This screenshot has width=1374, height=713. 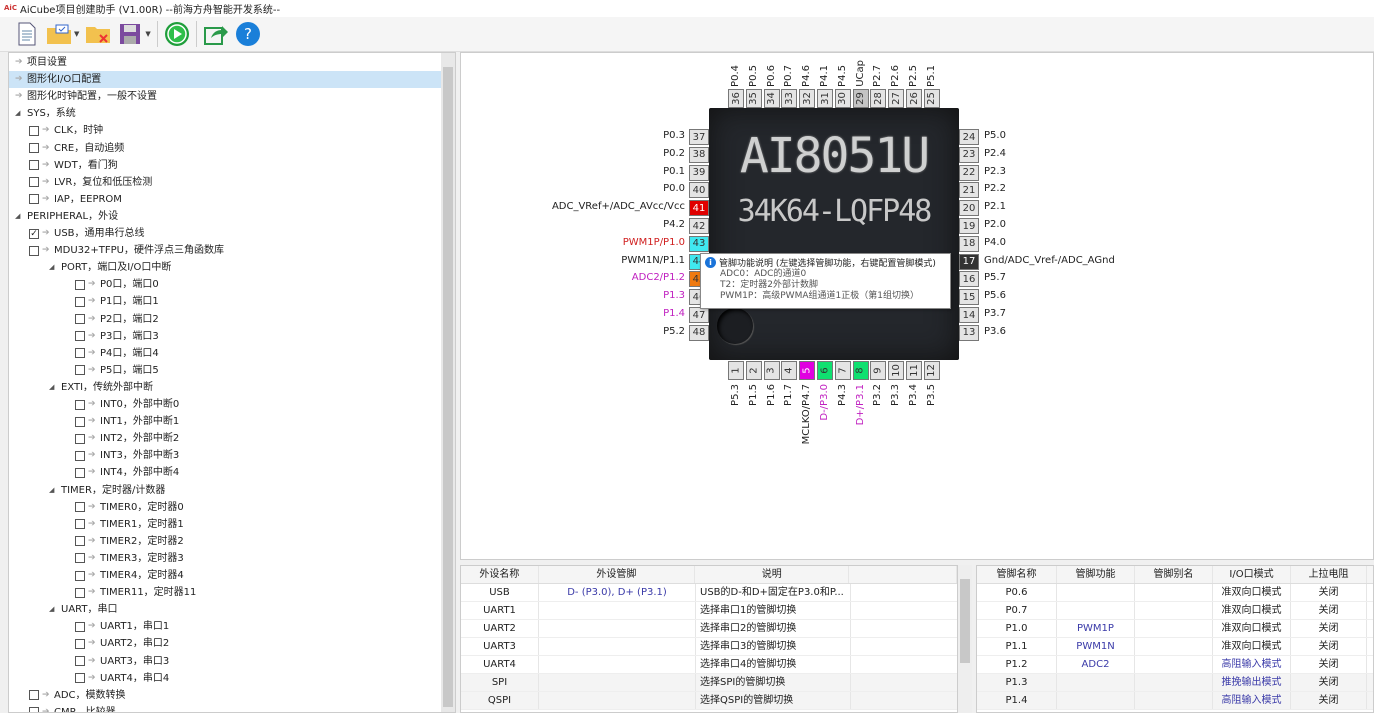 I want to click on tree-item: ➔ 项目设置, so click(x=41, y=62).